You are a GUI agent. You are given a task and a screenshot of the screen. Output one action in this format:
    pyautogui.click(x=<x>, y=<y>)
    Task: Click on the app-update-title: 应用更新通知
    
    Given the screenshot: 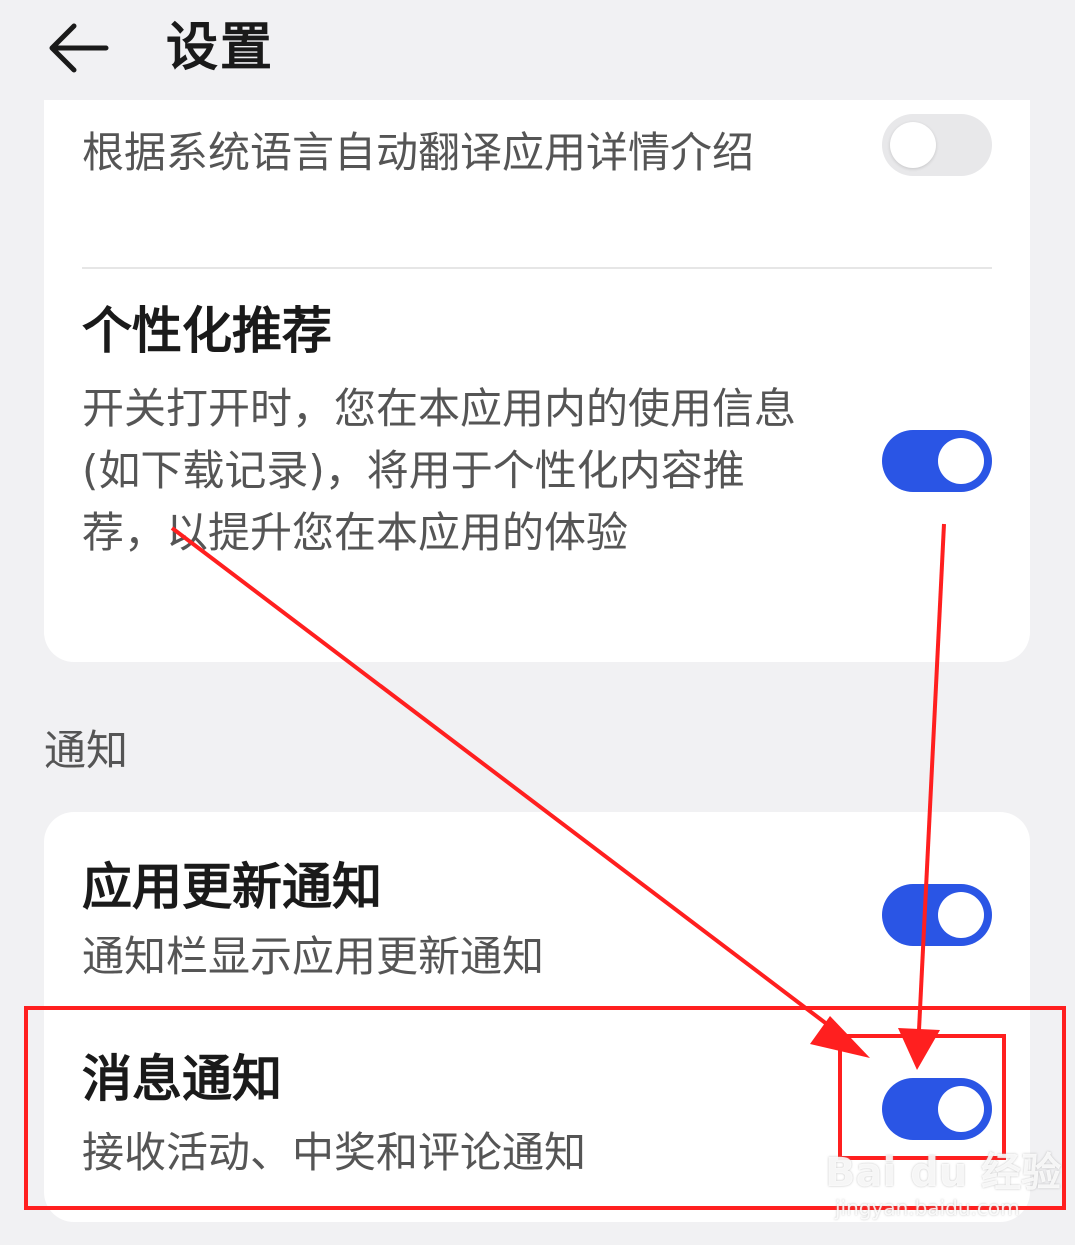 What is the action you would take?
    pyautogui.click(x=232, y=887)
    